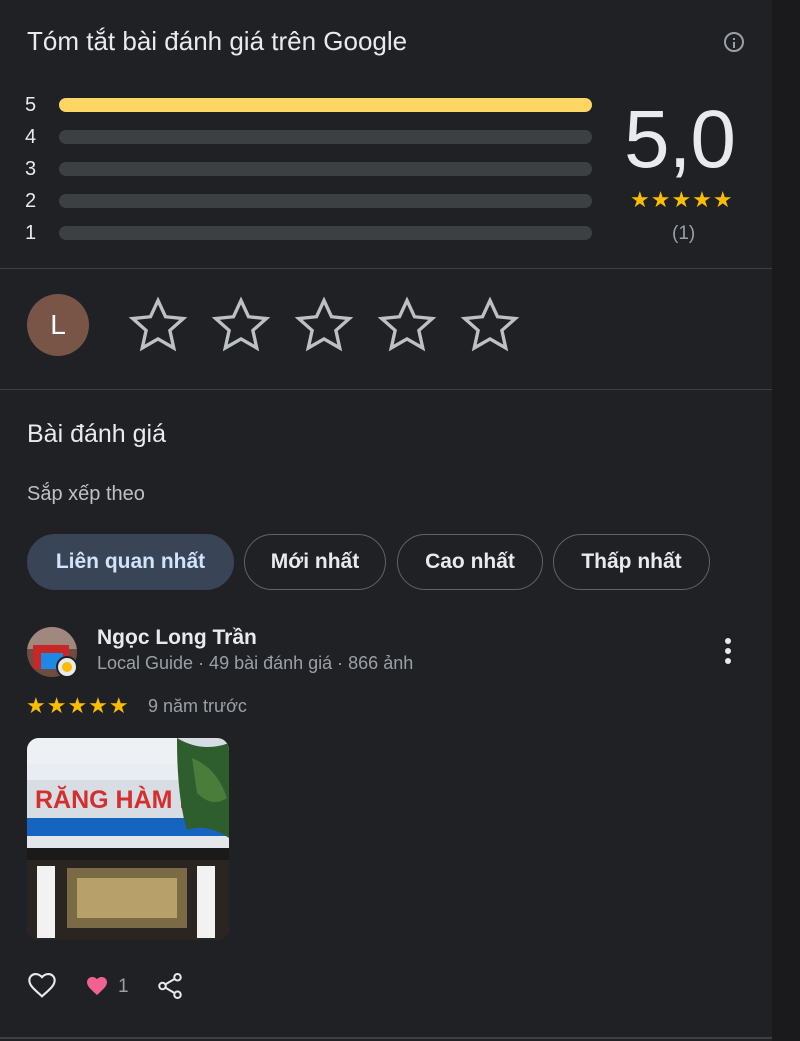 The image size is (800, 1041). Describe the element at coordinates (31, 105) in the screenshot. I see `rating-bar-label: 5` at that location.